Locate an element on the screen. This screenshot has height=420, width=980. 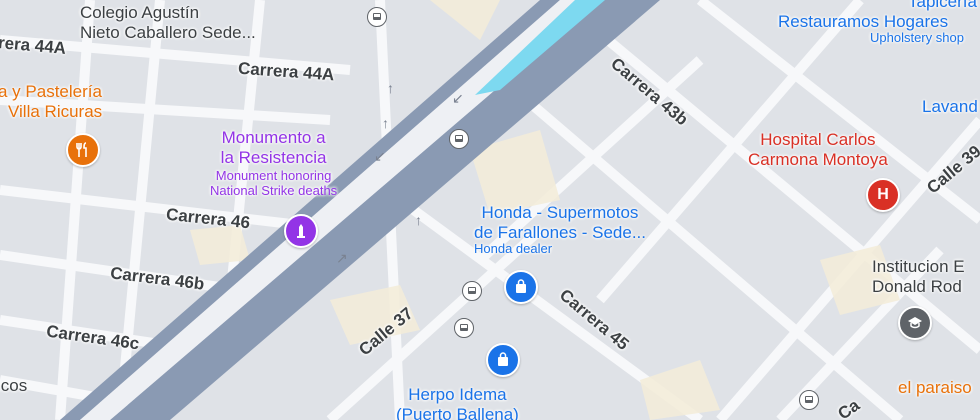
poi-name: el paraiso is located at coordinates (935, 387).